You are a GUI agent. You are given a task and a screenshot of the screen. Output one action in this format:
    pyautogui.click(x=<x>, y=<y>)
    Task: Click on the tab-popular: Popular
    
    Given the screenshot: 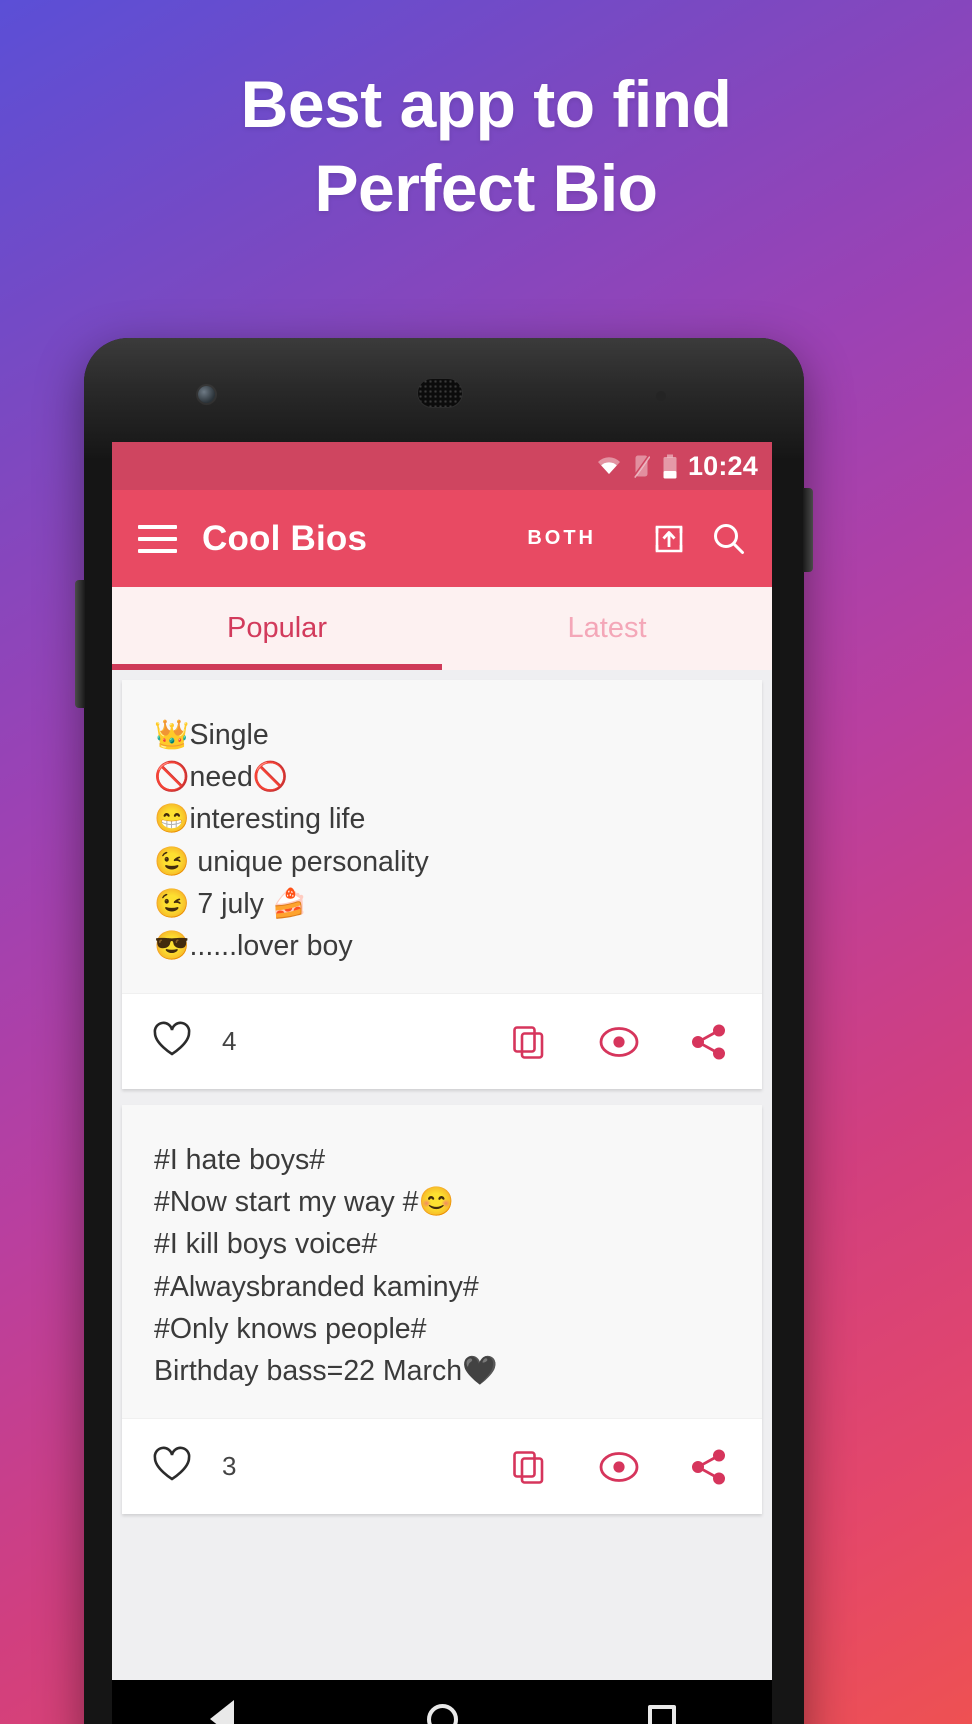 What is the action you would take?
    pyautogui.click(x=277, y=628)
    